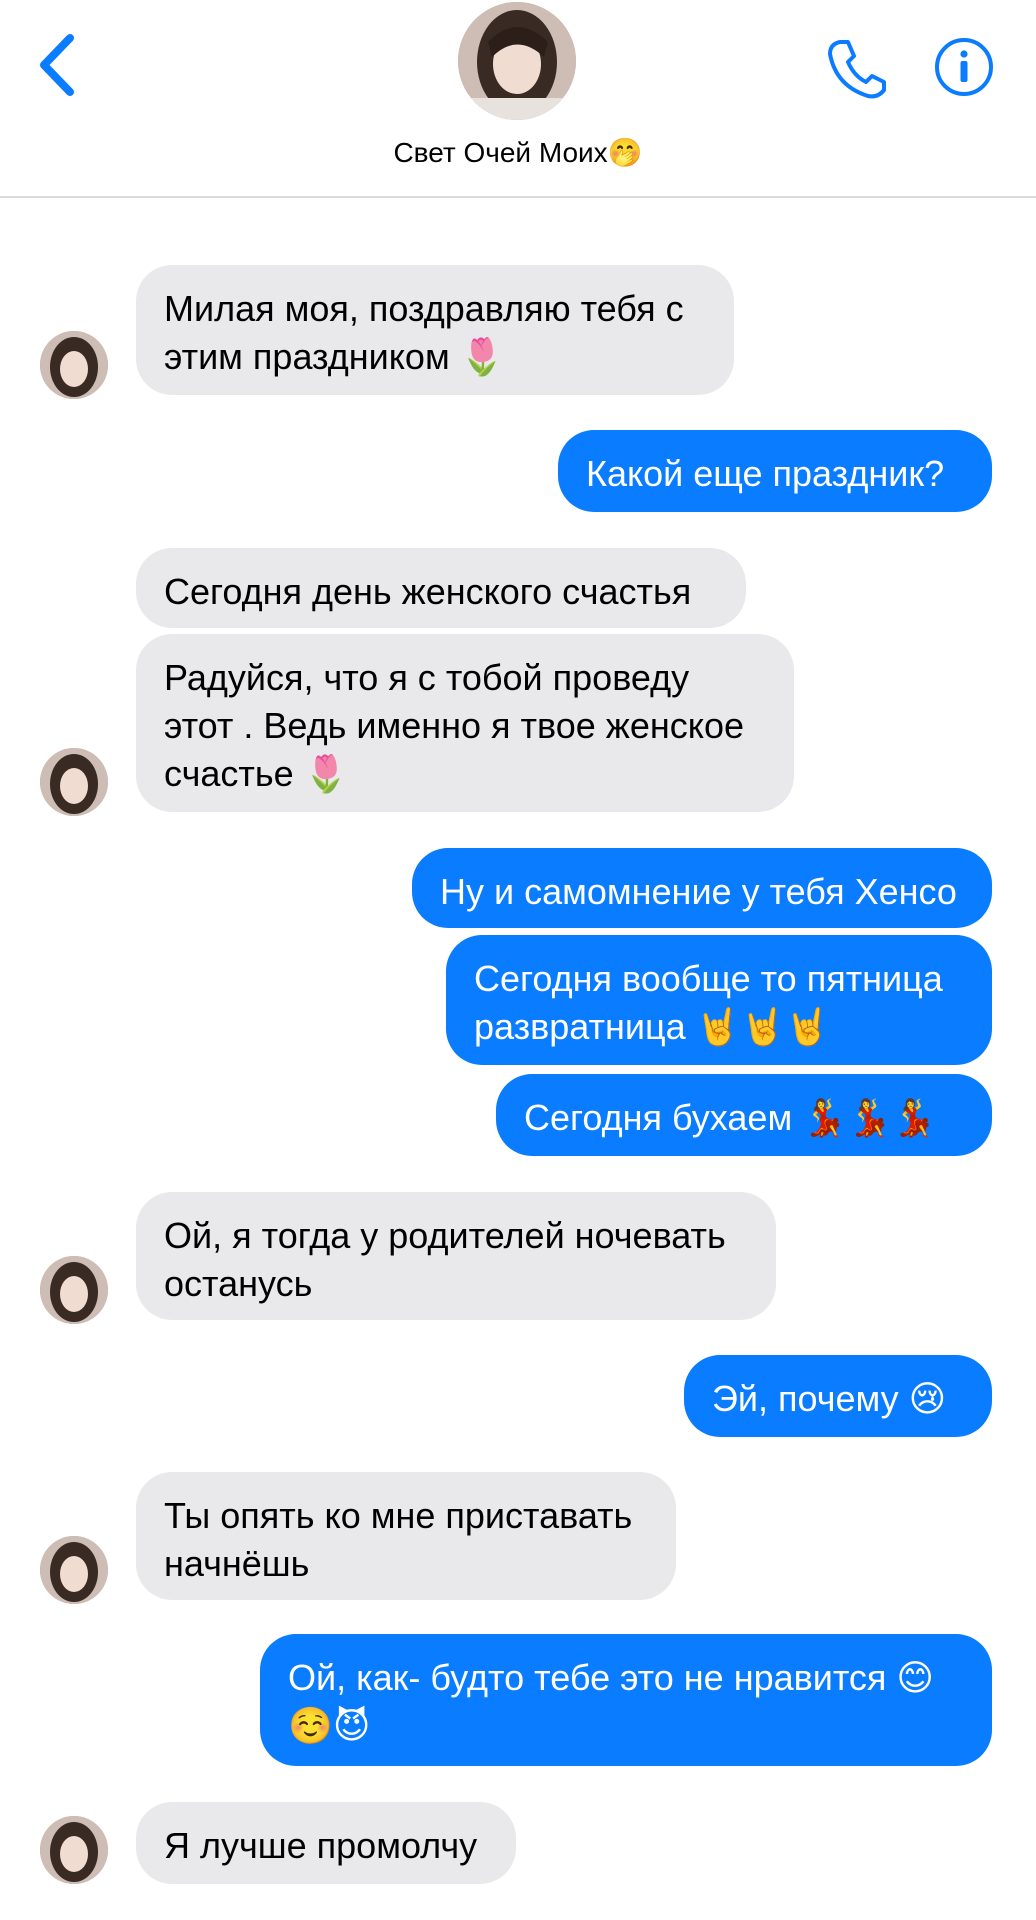  I want to click on incoming-message: Я лучше промолчу, so click(326, 1843).